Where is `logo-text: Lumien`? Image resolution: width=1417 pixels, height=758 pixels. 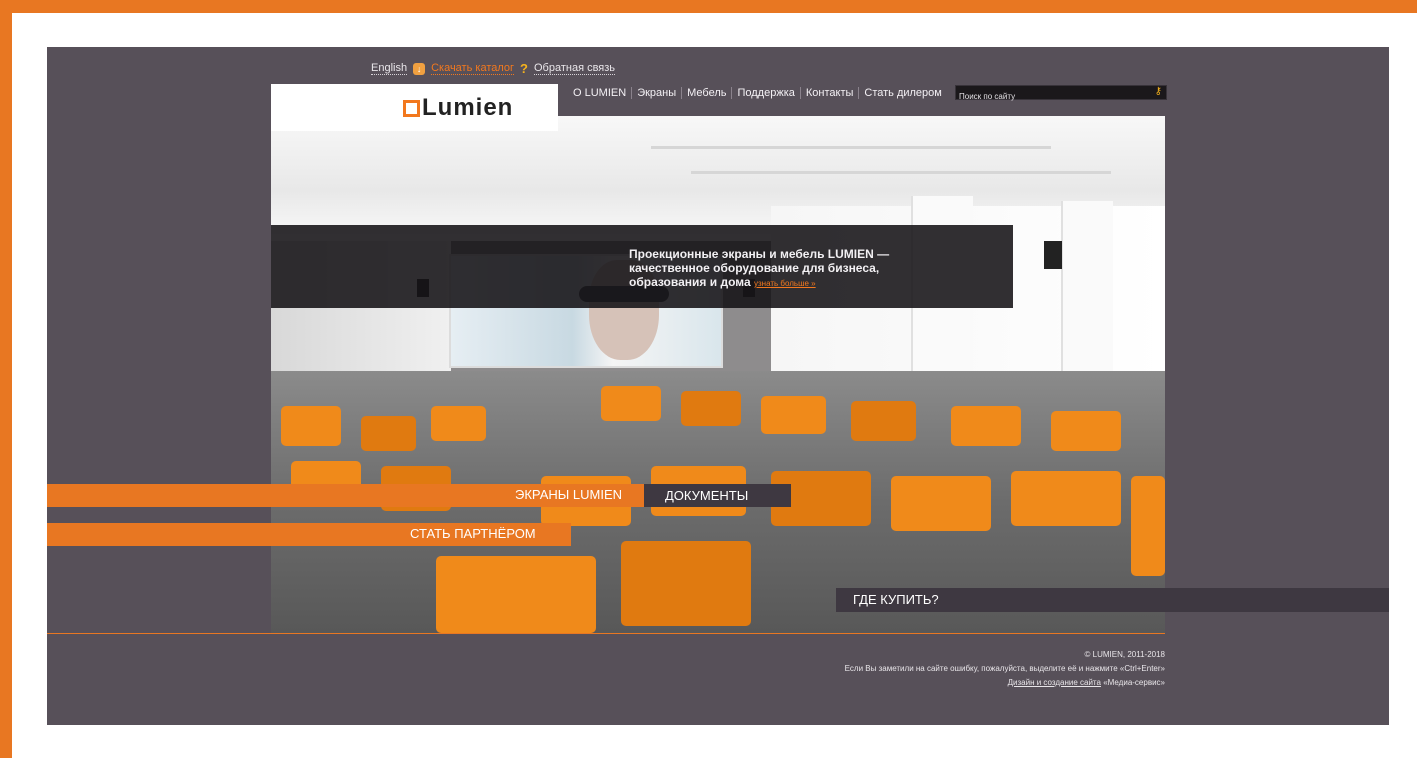 logo-text: Lumien is located at coordinates (468, 107).